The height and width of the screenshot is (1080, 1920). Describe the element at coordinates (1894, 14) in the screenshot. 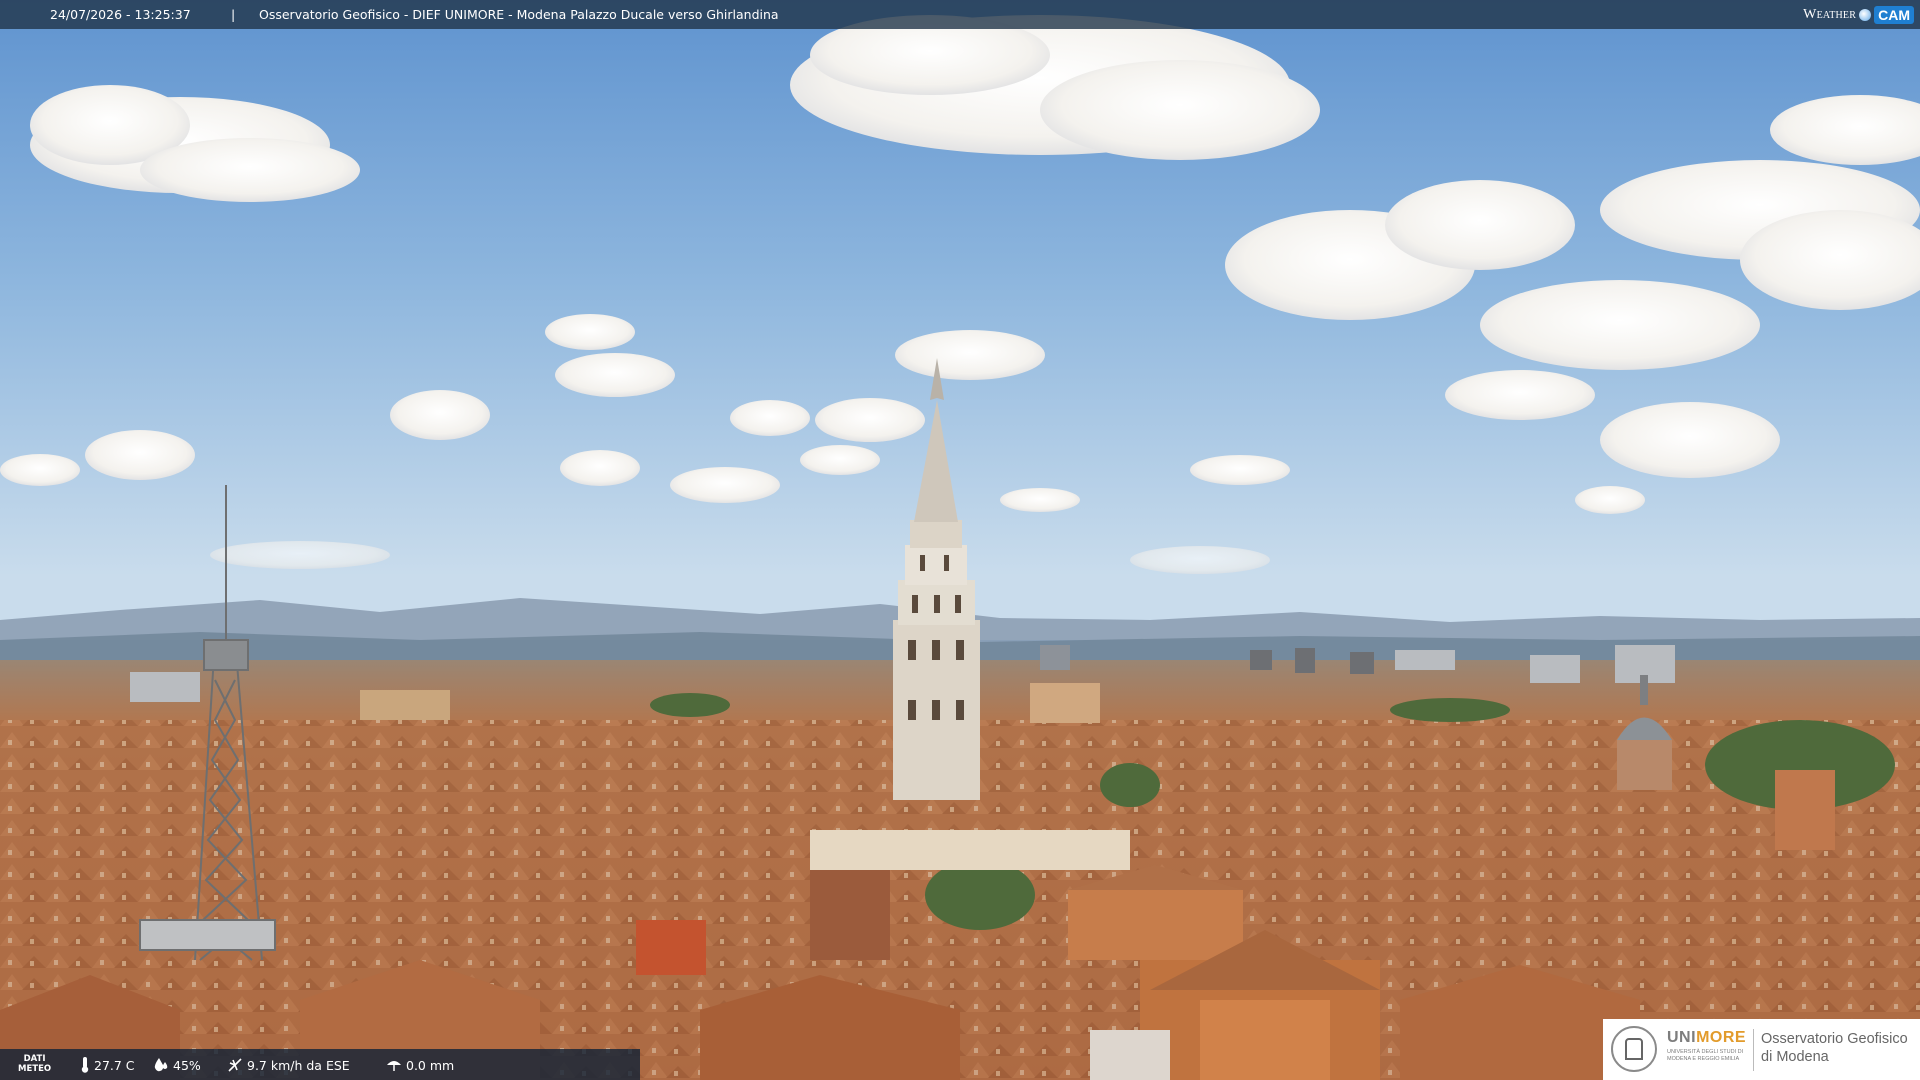

I see `weathercam-logo-cam: CAM` at that location.